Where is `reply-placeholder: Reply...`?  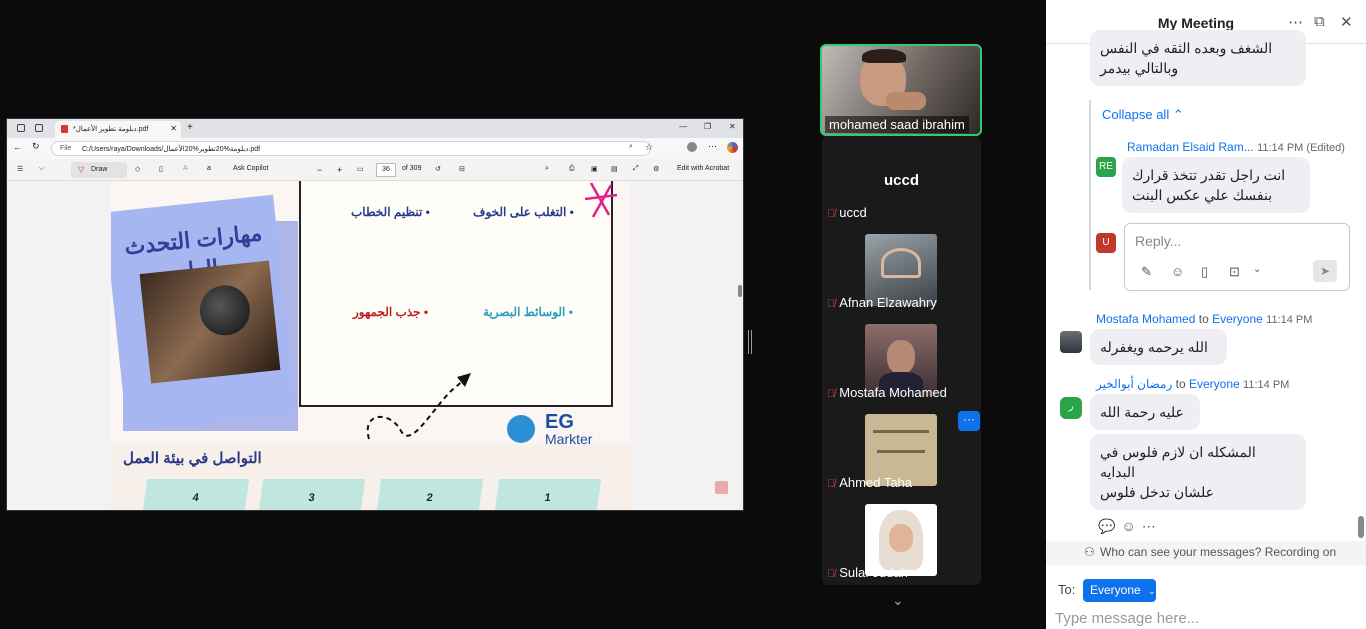
reply-placeholder: Reply... is located at coordinates (1158, 241).